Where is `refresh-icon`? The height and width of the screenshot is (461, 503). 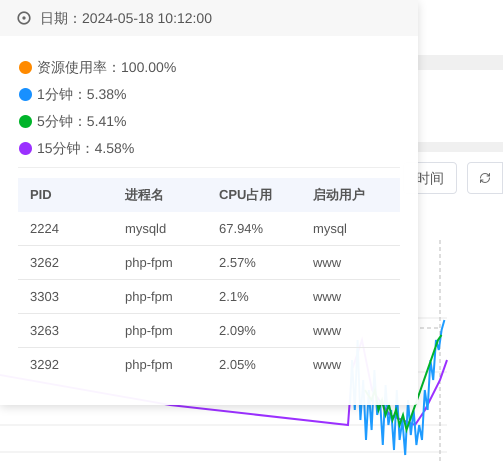
refresh-icon is located at coordinates (485, 178).